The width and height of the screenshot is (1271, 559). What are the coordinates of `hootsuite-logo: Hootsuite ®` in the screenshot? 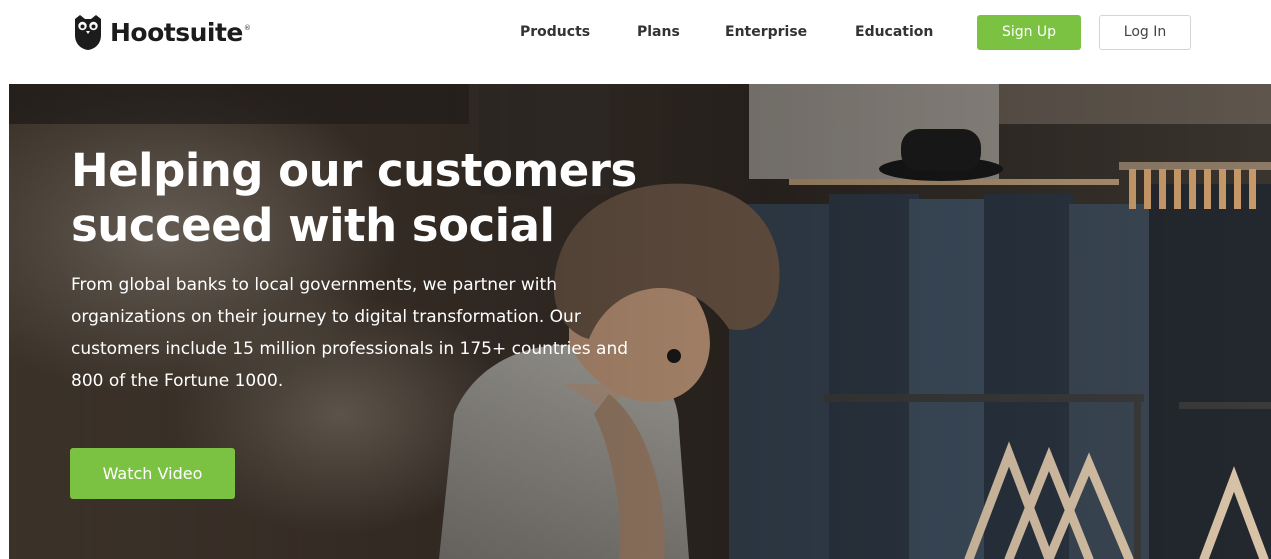 It's located at (162, 32).